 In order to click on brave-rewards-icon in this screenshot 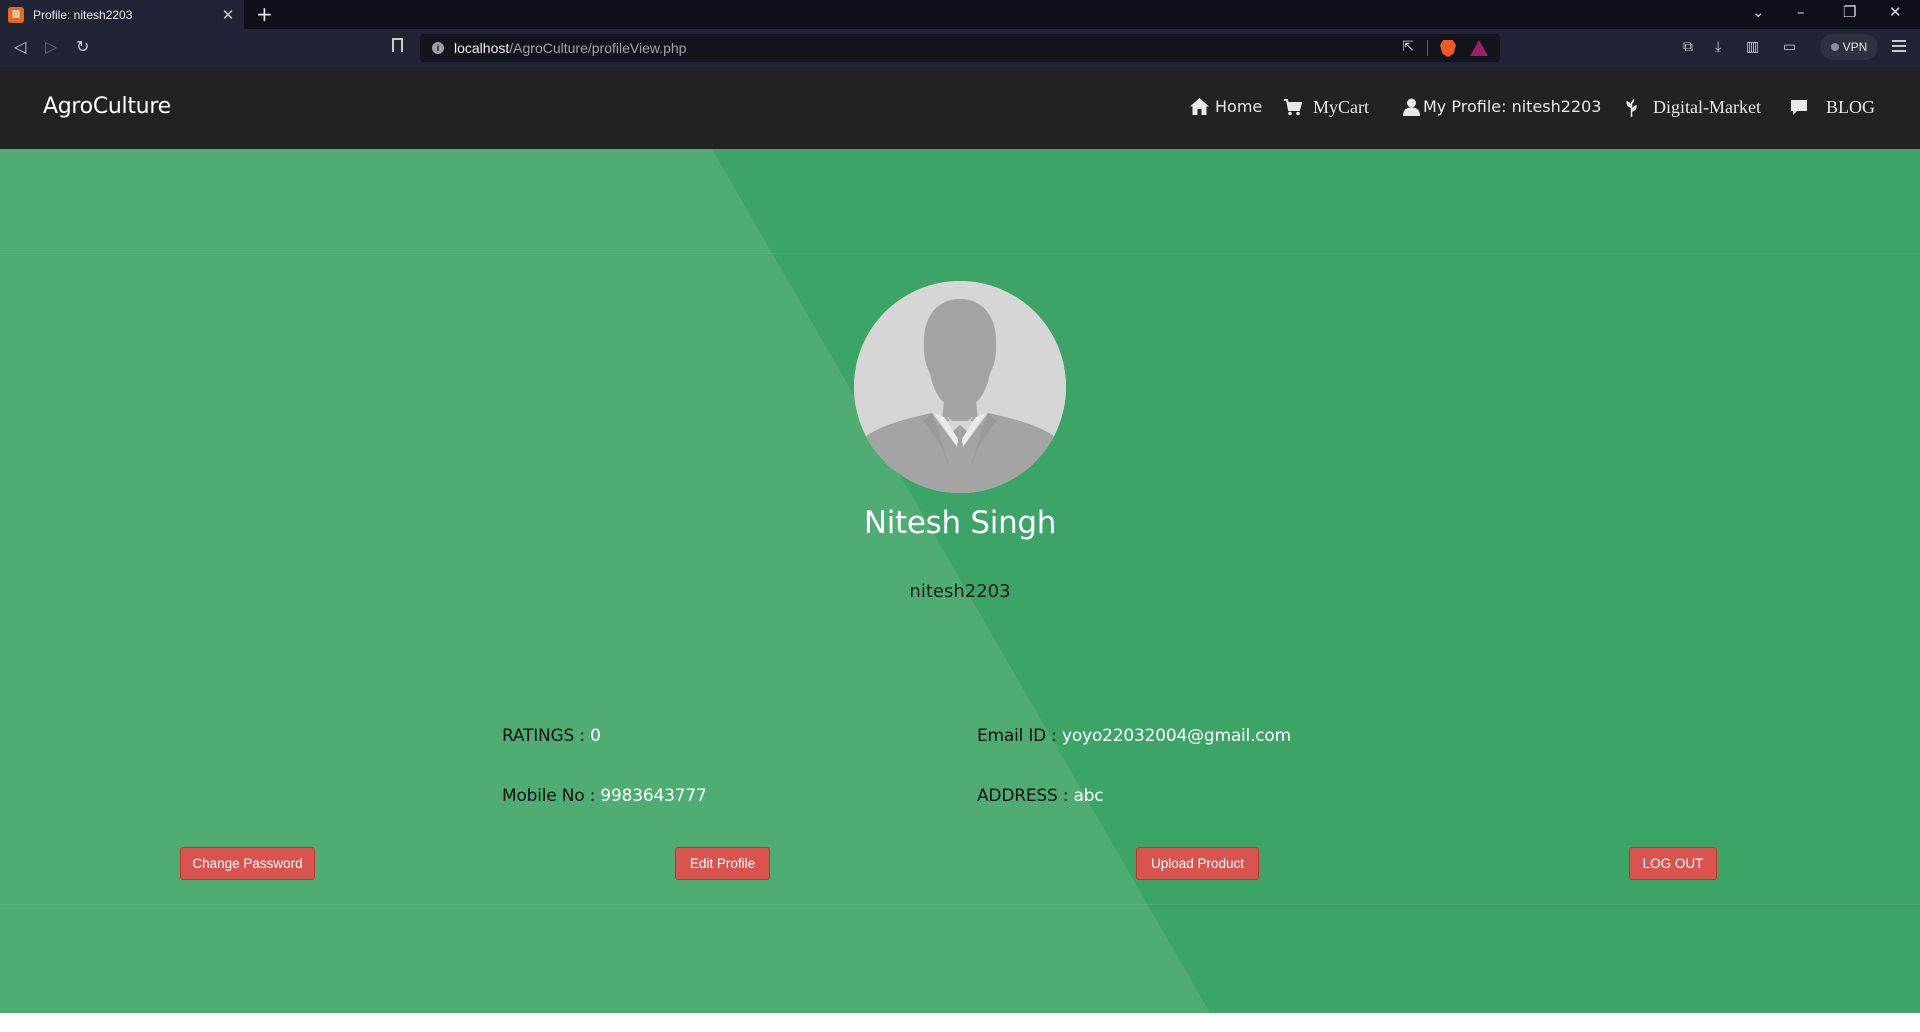, I will do `click(1479, 48)`.